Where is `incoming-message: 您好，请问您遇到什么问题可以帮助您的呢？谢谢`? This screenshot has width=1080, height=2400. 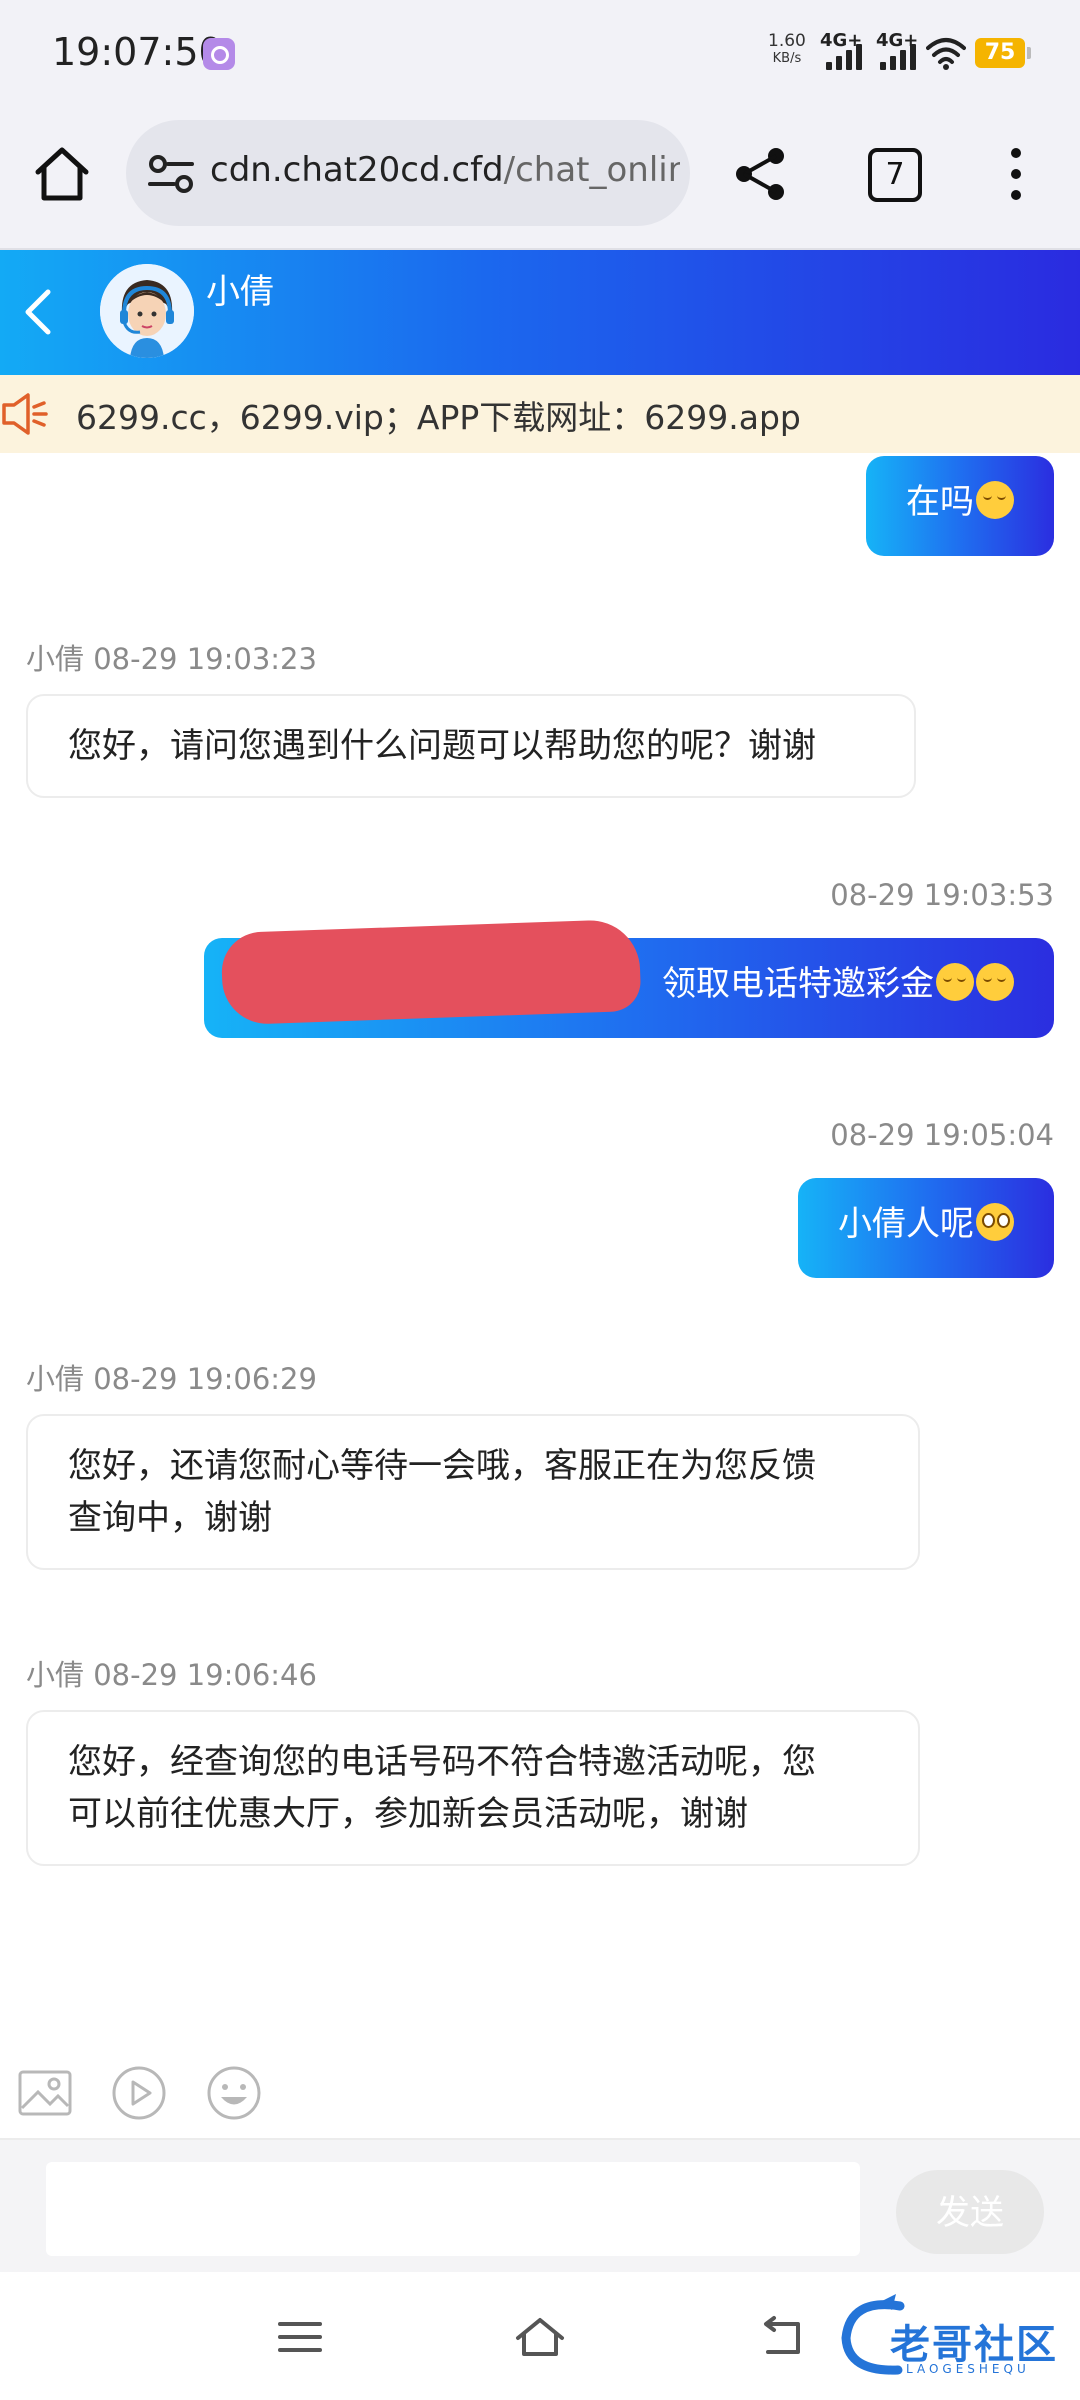 incoming-message: 您好，请问您遇到什么问题可以帮助您的呢？谢谢 is located at coordinates (471, 746).